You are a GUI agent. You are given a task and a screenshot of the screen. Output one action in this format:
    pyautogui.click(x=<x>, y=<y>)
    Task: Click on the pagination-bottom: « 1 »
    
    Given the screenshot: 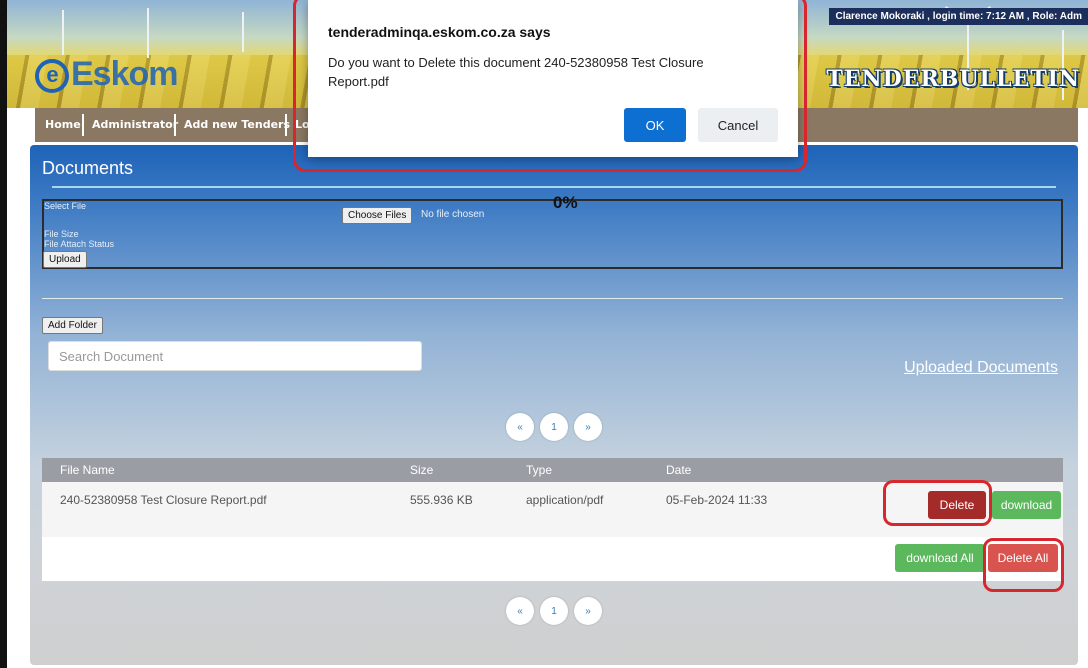 What is the action you would take?
    pyautogui.click(x=554, y=611)
    